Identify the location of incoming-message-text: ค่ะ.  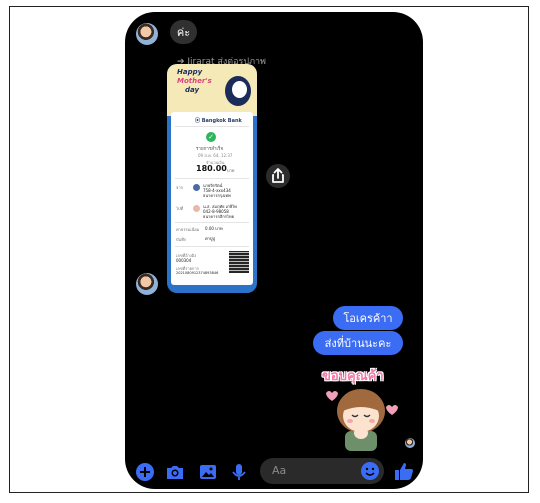
(183, 32).